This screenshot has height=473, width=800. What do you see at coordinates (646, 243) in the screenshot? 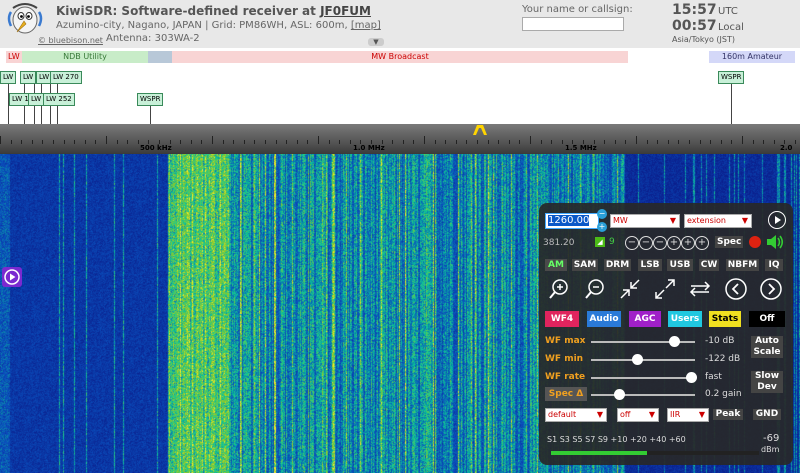
I see `zoom-out-button: −` at bounding box center [646, 243].